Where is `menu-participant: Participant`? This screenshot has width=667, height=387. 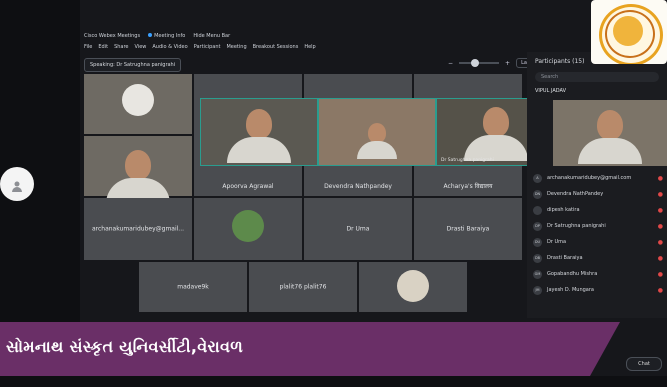
menu-participant: Participant is located at coordinates (207, 47).